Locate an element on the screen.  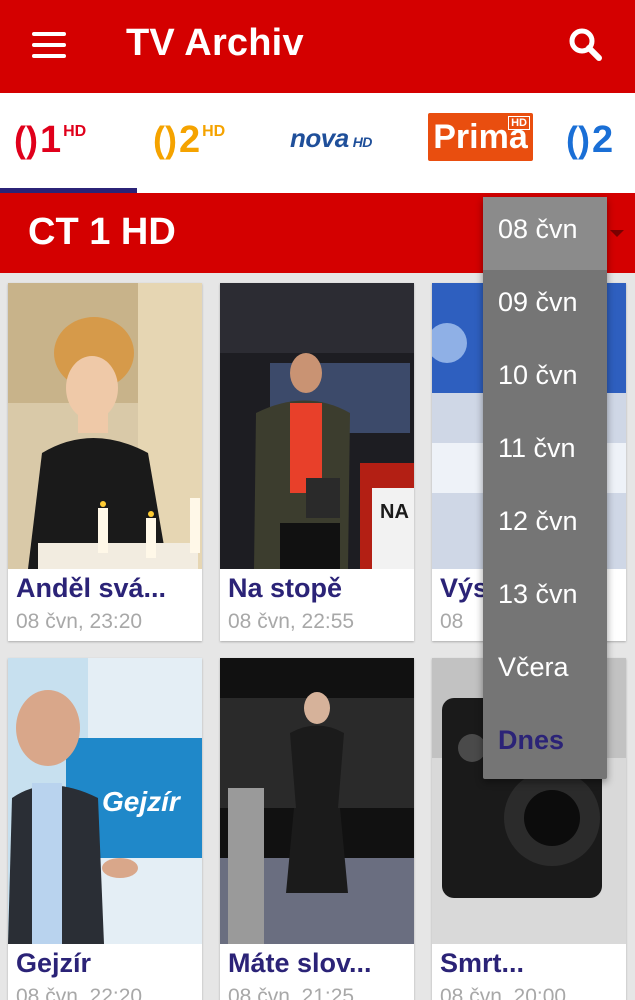
program-title: Výs is located at coordinates (464, 588).